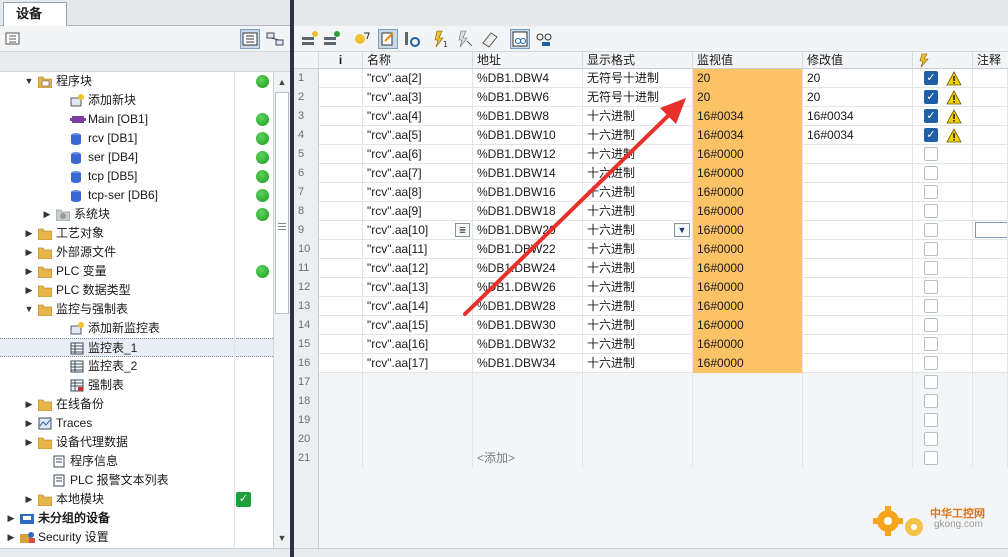 Image resolution: width=1008 pixels, height=557 pixels. I want to click on table-row-empty: 19, so click(651, 420).